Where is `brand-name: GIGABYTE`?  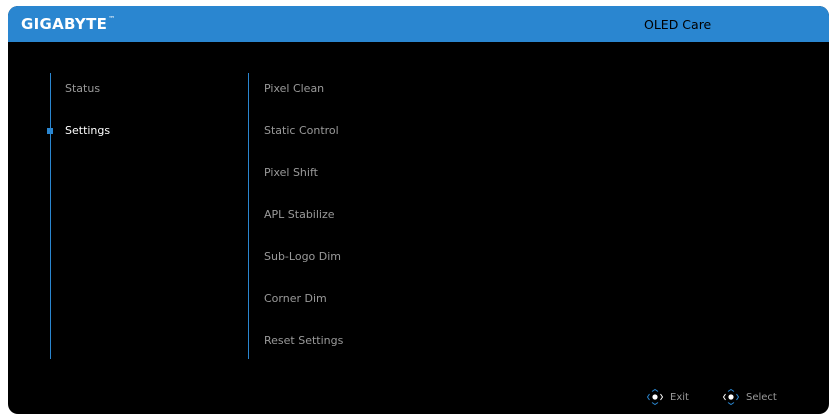
brand-name: GIGABYTE is located at coordinates (64, 24).